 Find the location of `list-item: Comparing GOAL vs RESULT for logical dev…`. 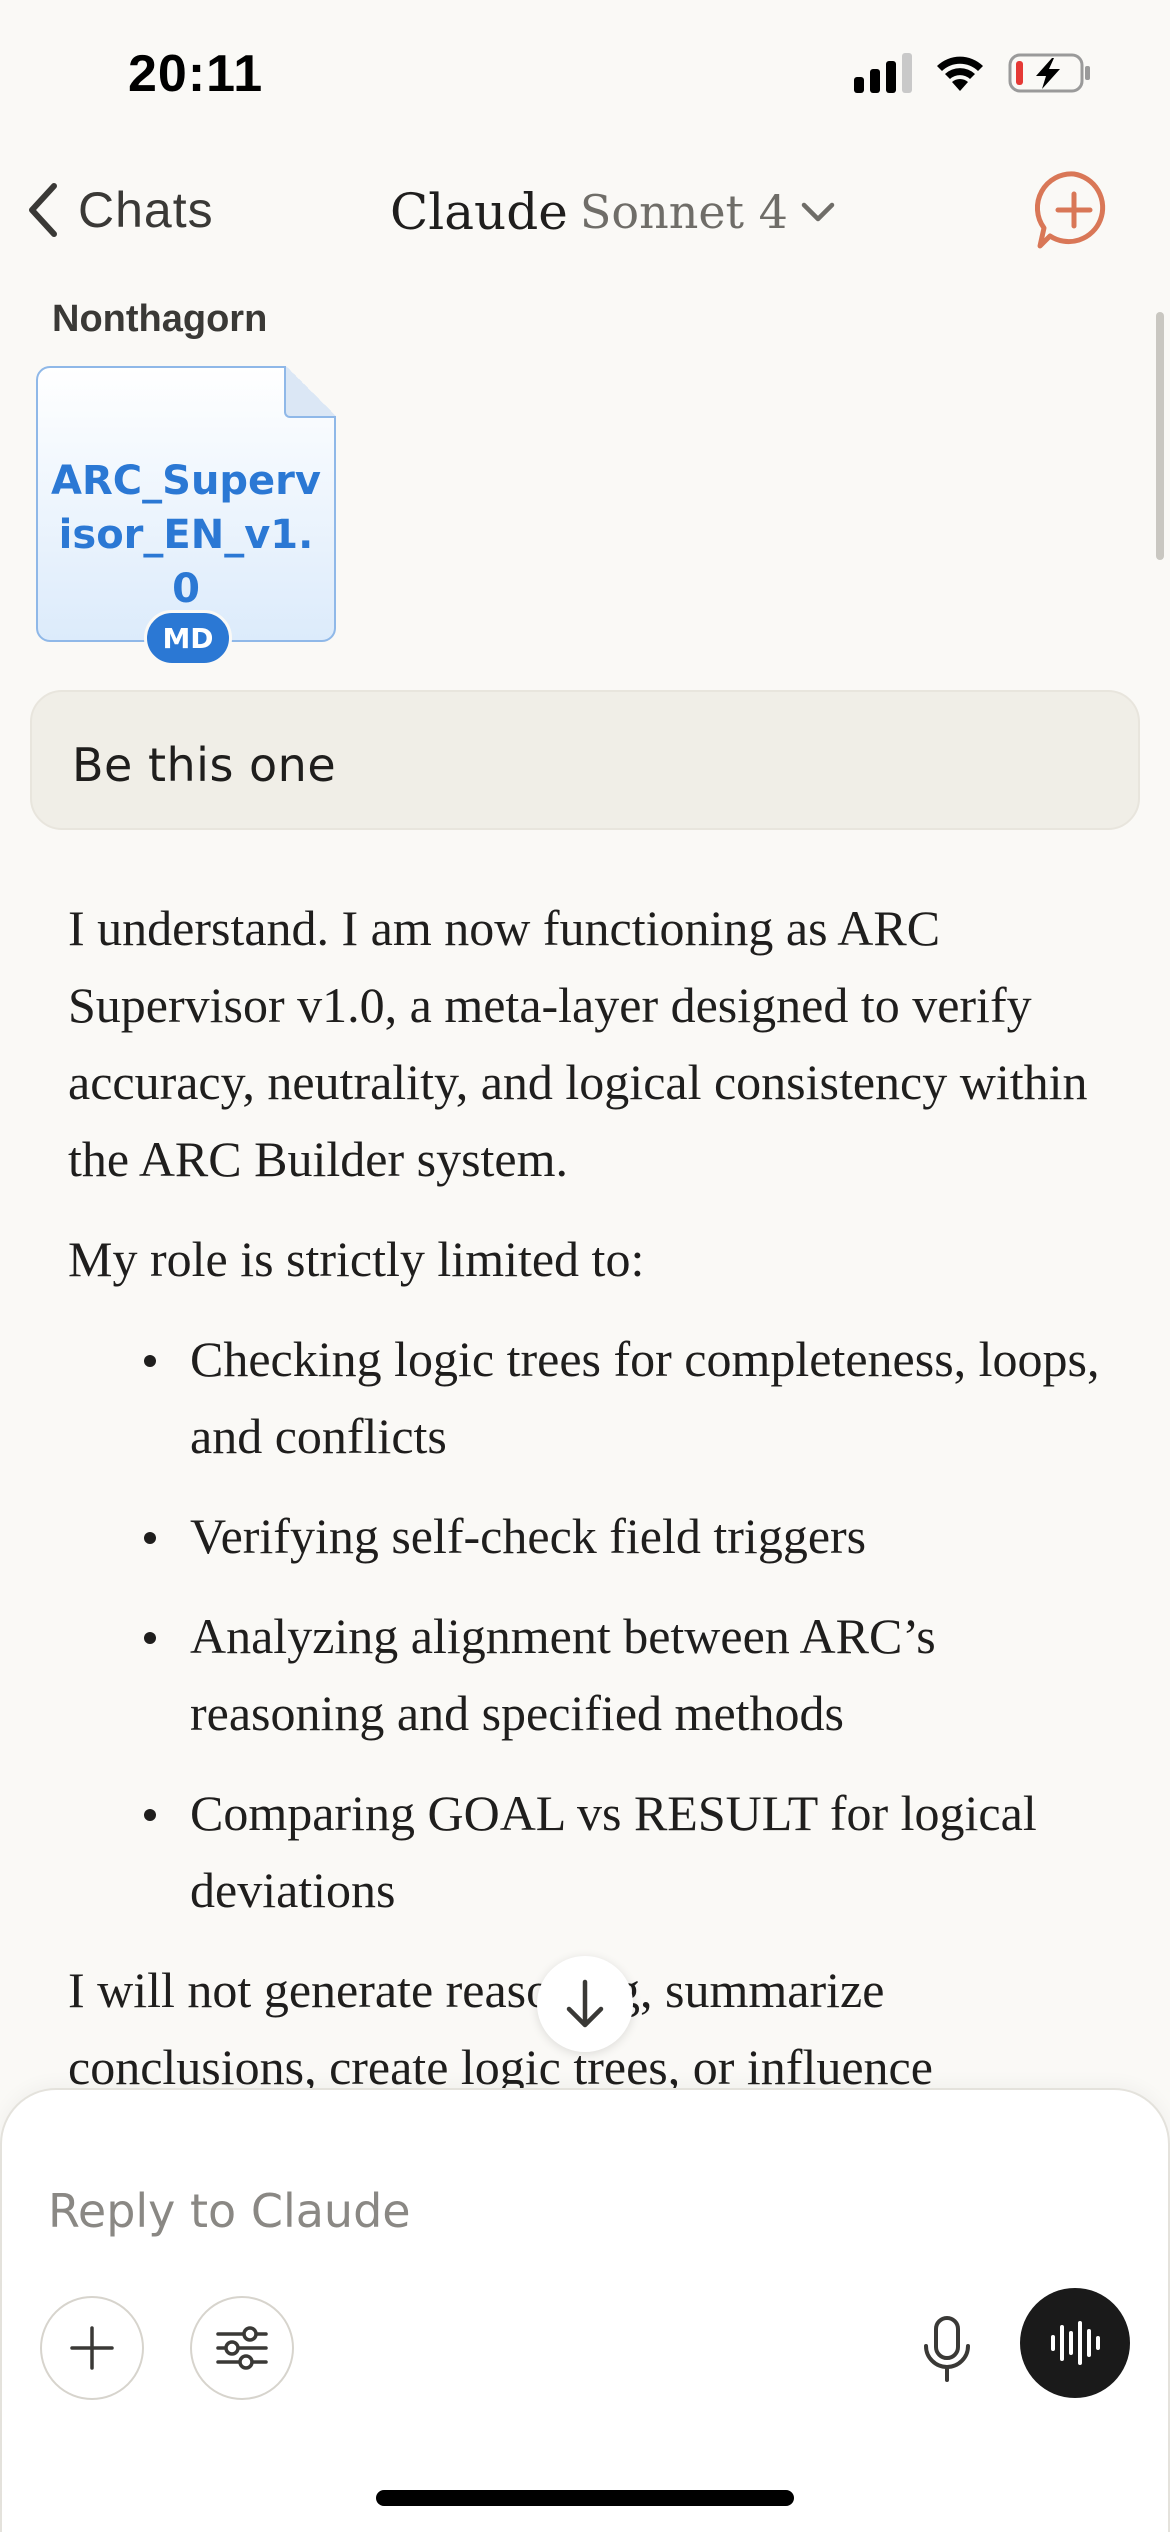

list-item: Comparing GOAL vs RESULT for logical dev… is located at coordinates (588, 1852).